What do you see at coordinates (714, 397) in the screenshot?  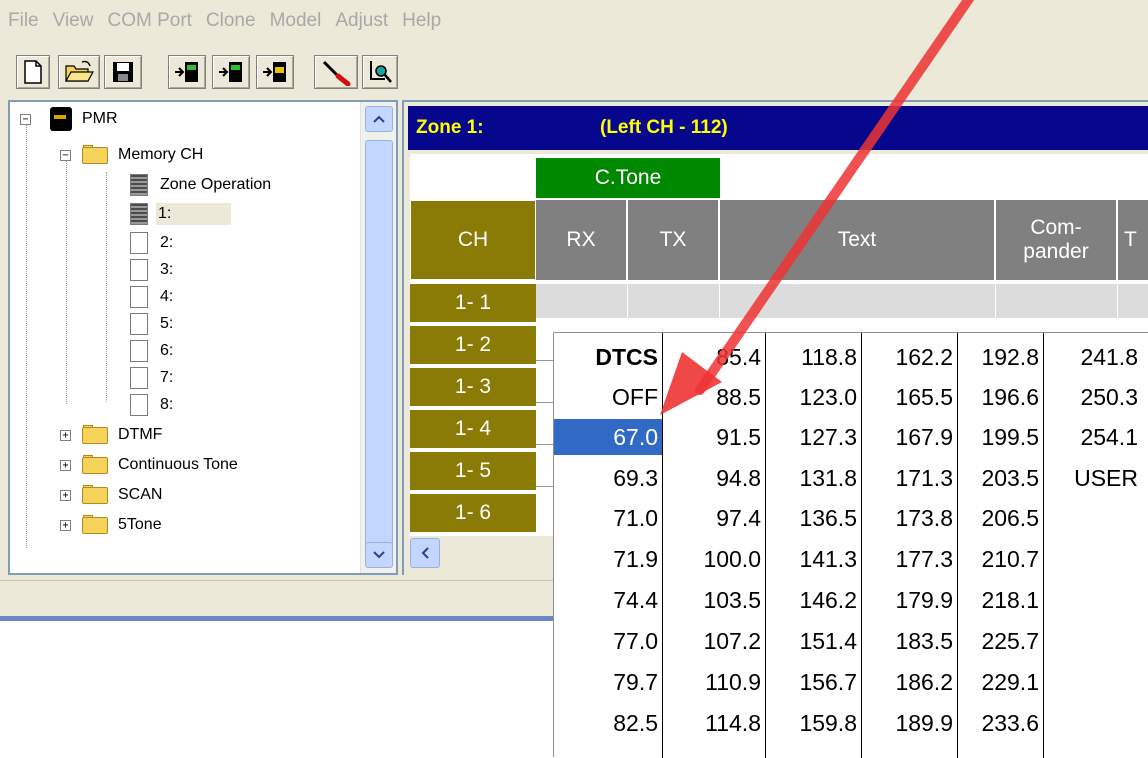 I see `dropdown-item: 88.5` at bounding box center [714, 397].